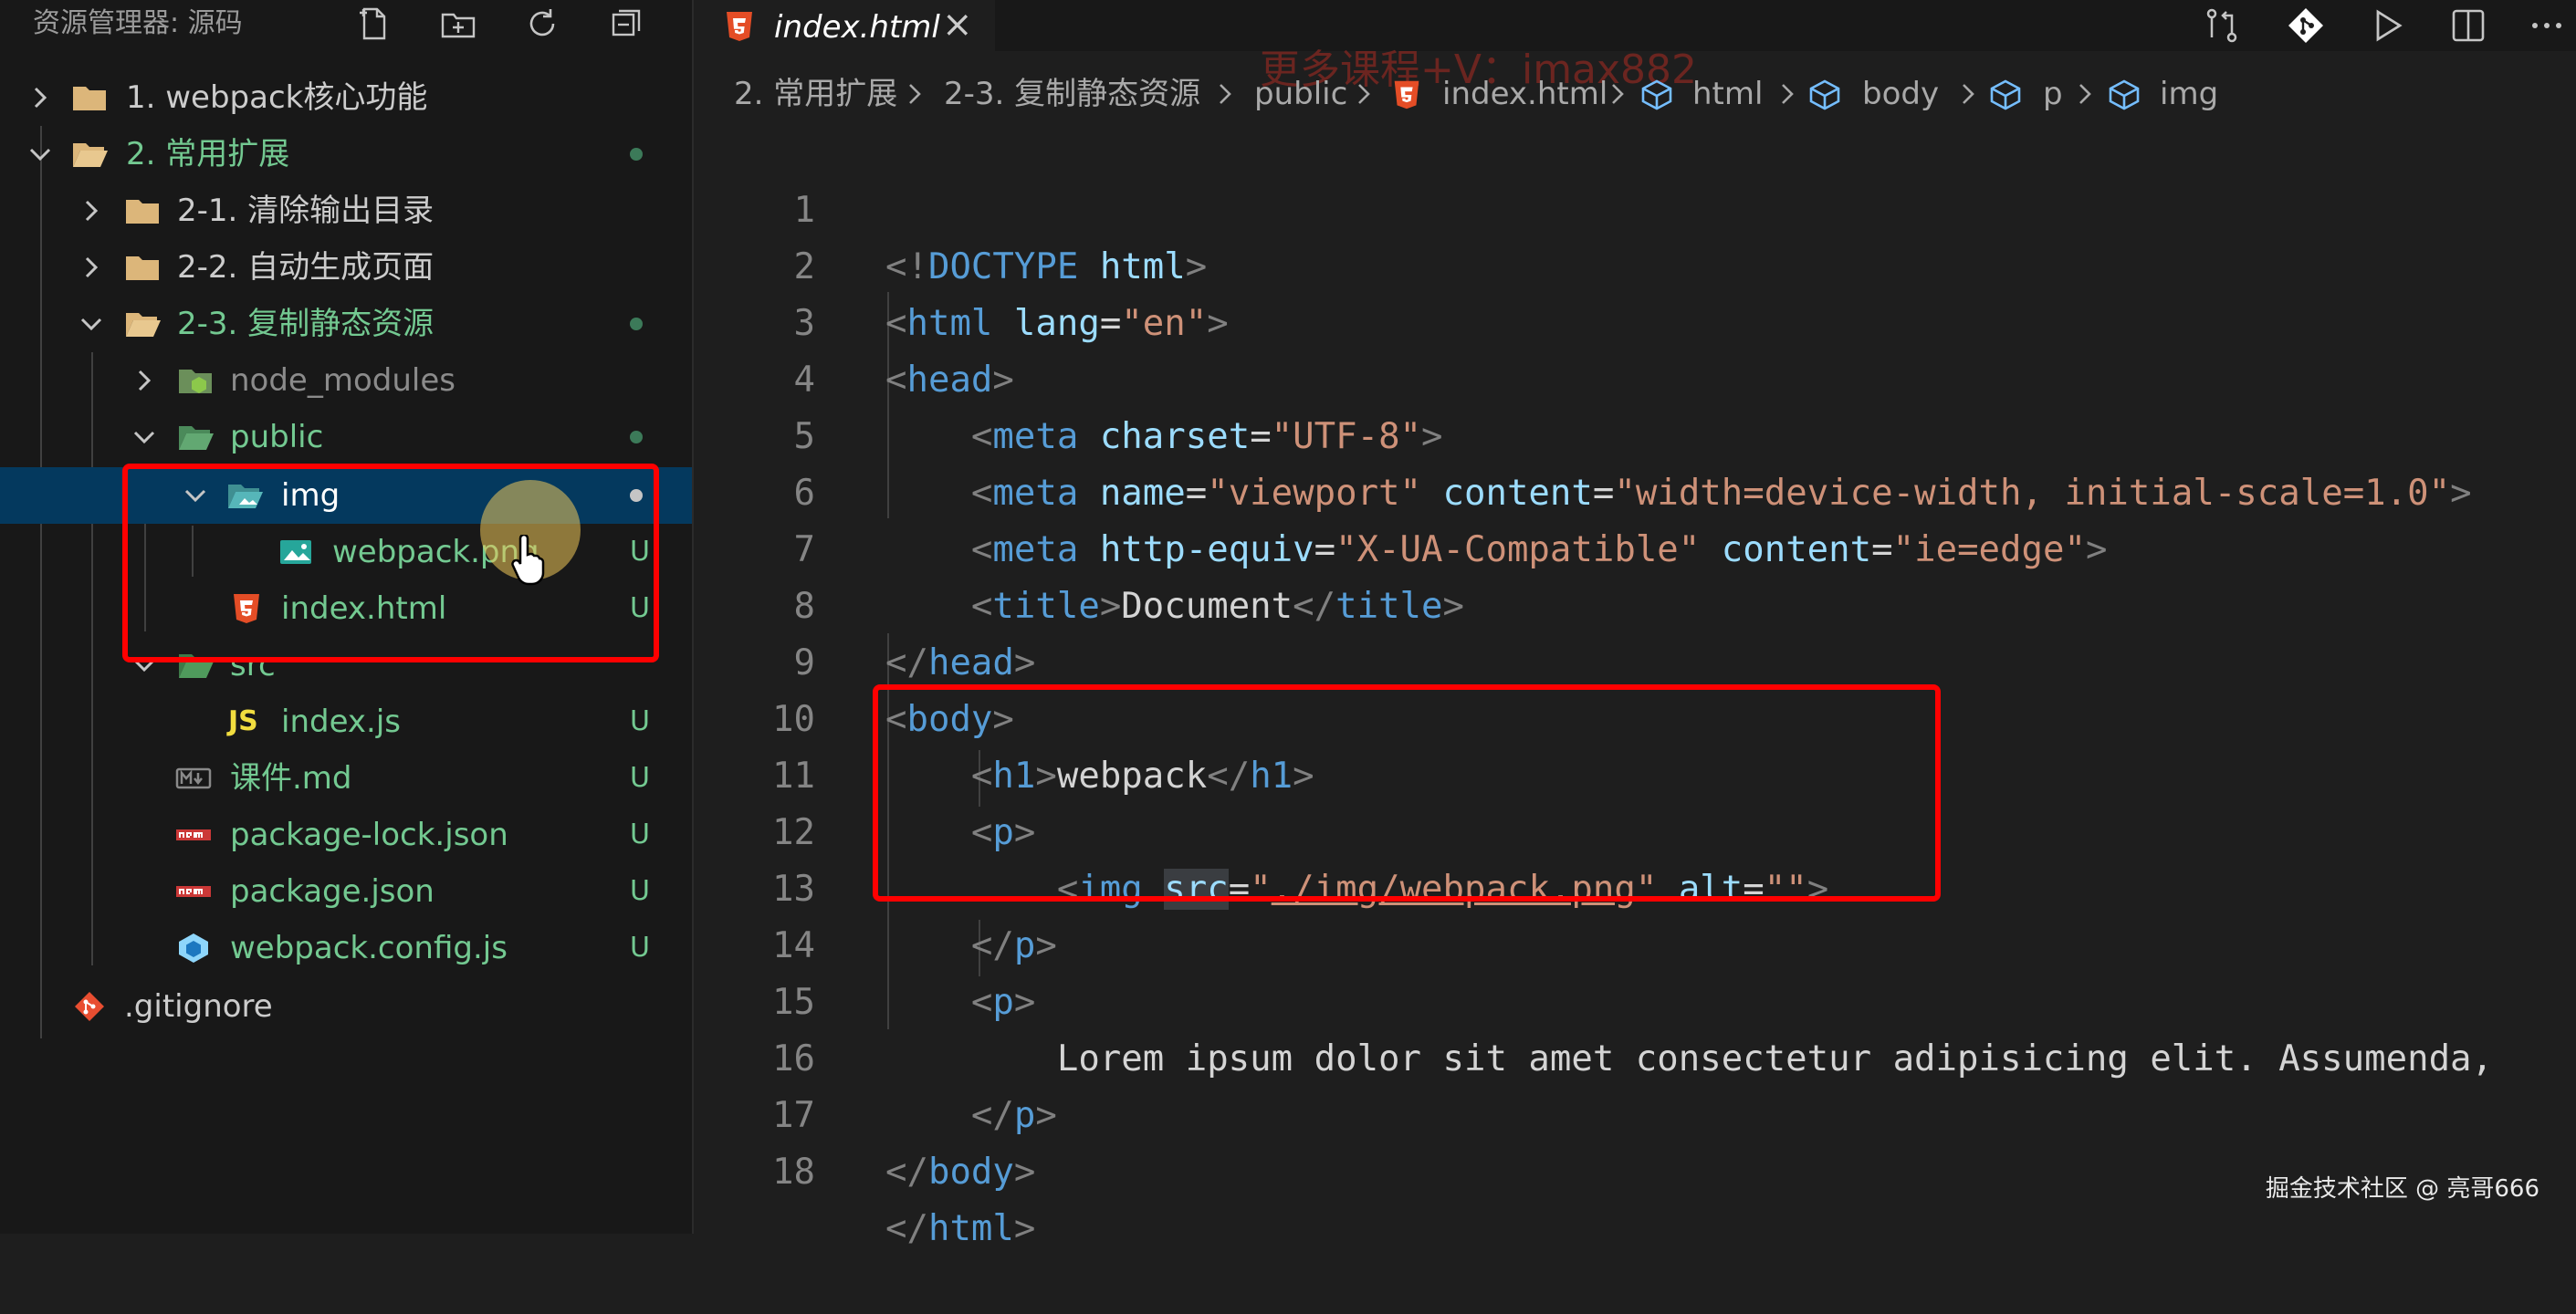  Describe the element at coordinates (277, 97) in the screenshot. I see `tree-item-label: 1. webpack核心功能` at that location.